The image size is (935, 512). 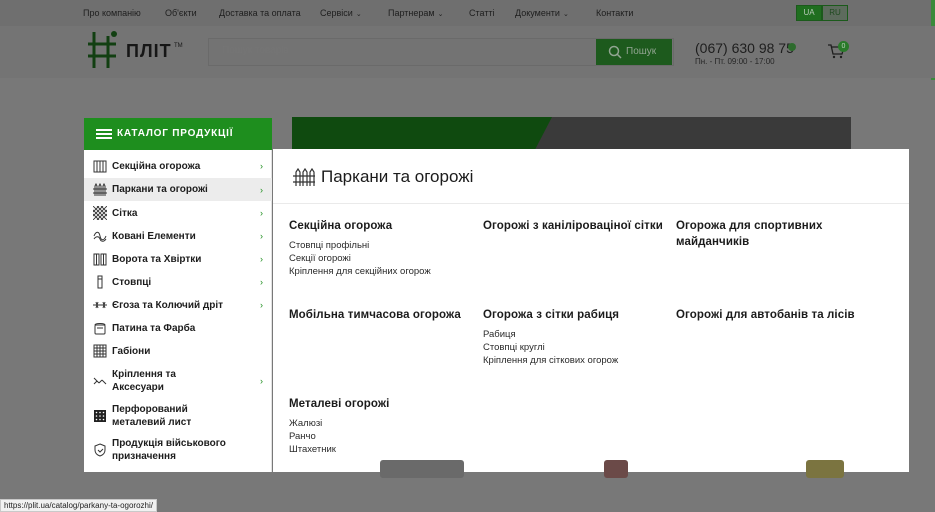 I want to click on sidebar-item-military: Продукція військового призначення, so click(x=178, y=450).